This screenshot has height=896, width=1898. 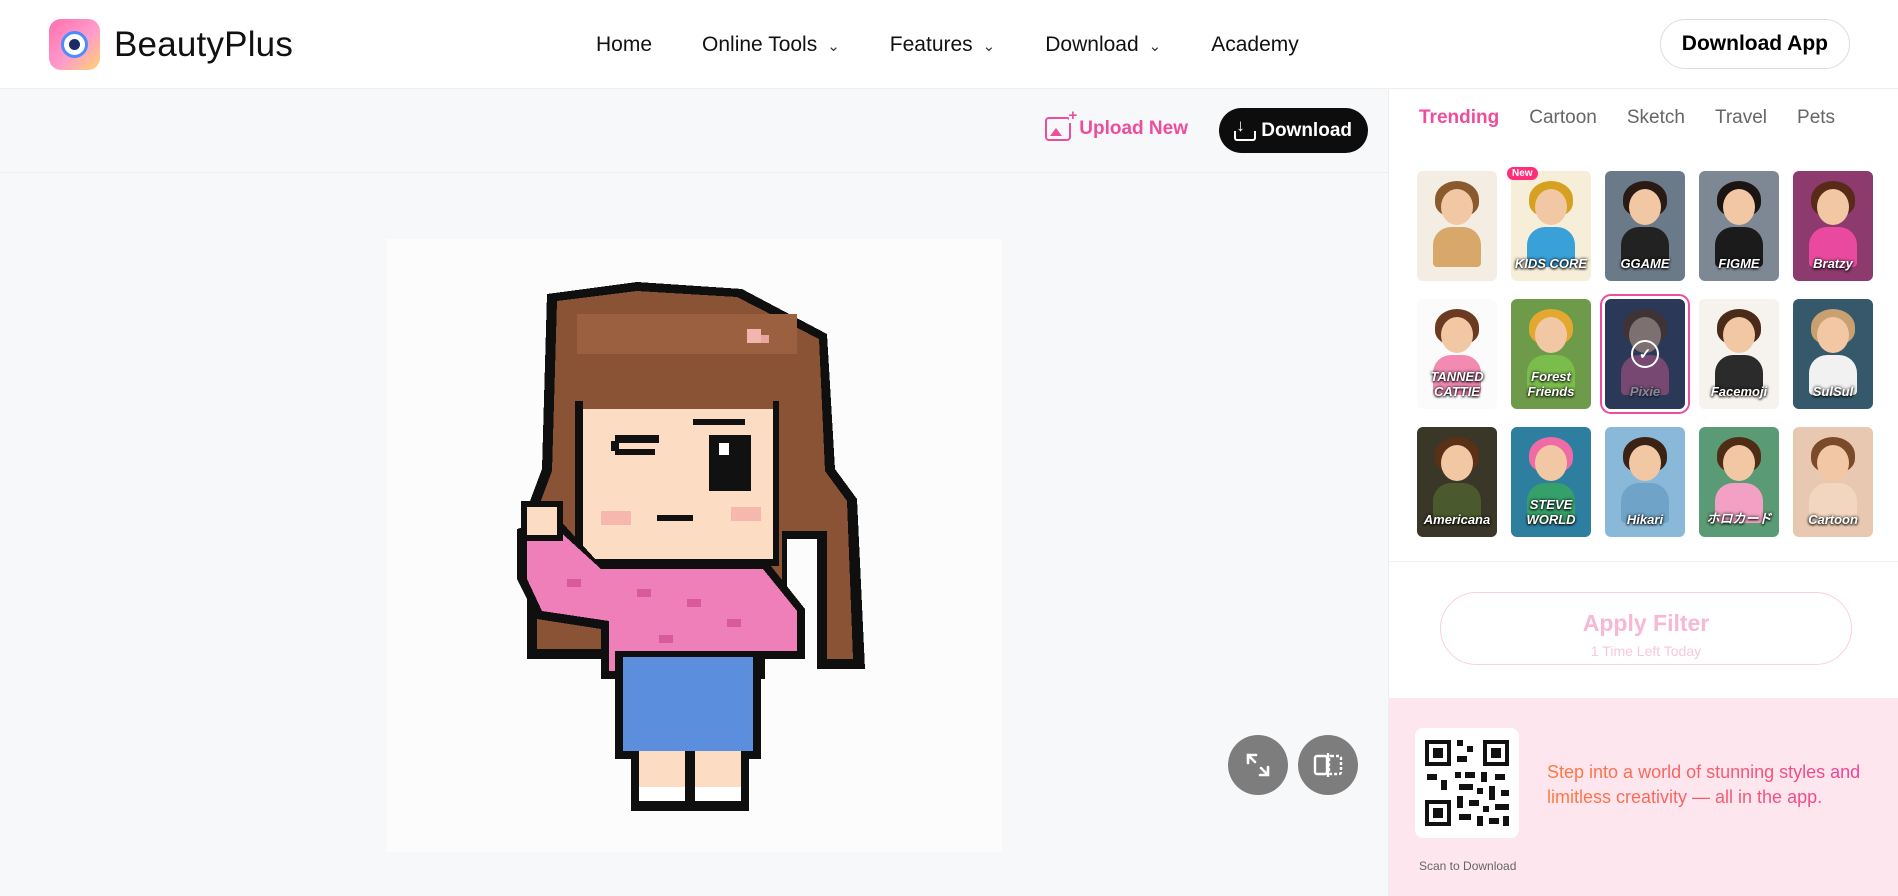 I want to click on filter-tile, so click(x=1457, y=226).